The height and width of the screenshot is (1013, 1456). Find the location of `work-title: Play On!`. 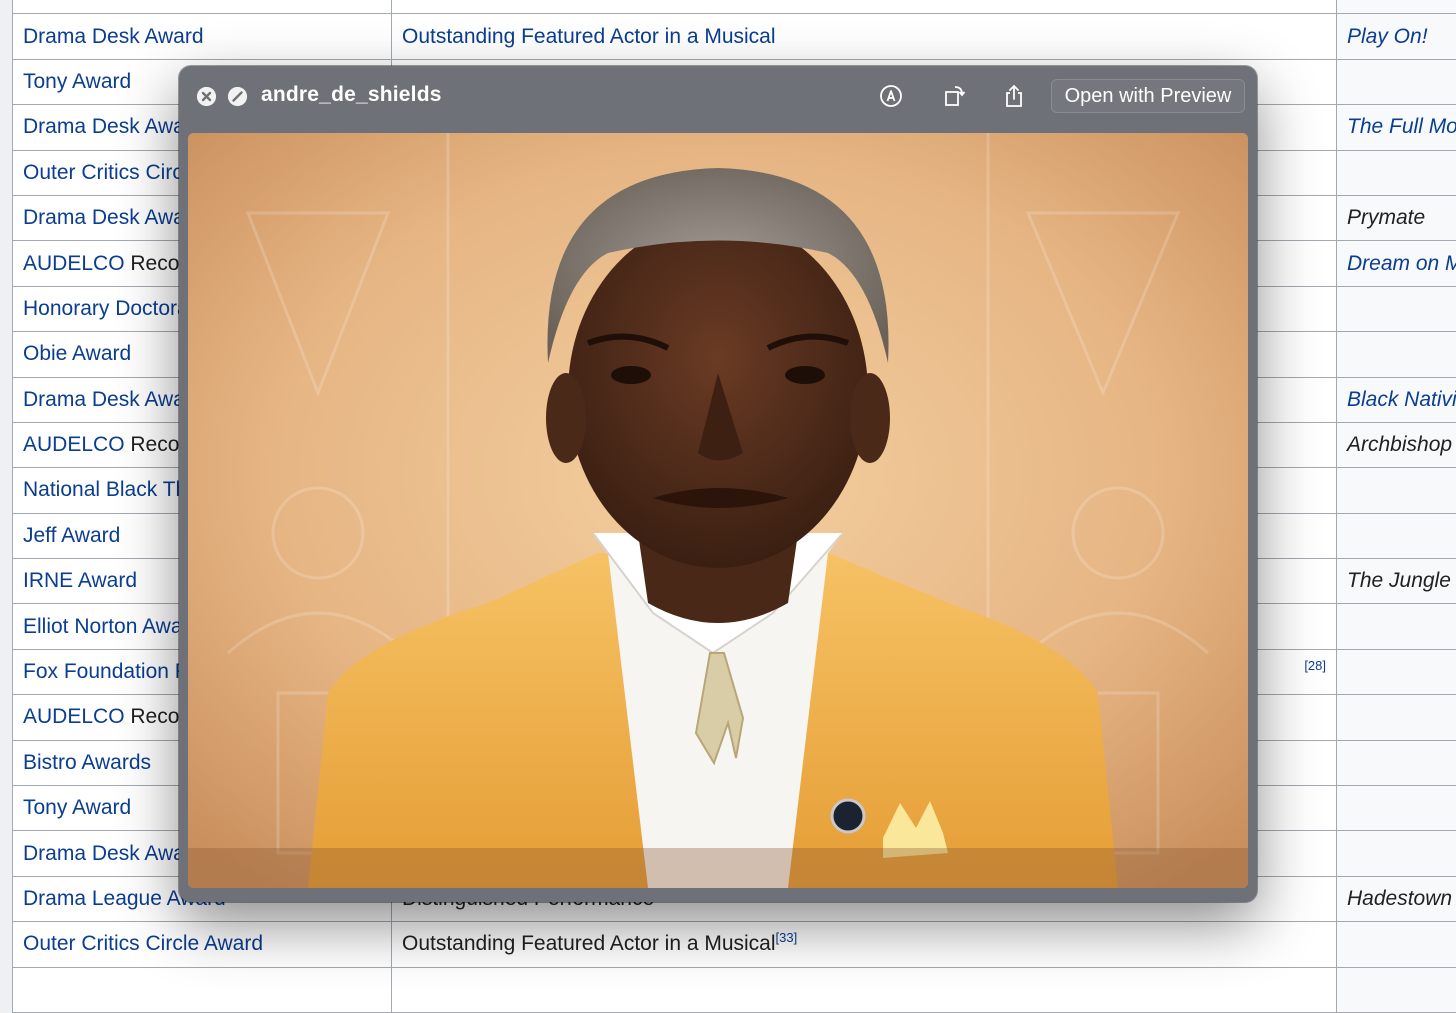

work-title: Play On! is located at coordinates (1387, 36).